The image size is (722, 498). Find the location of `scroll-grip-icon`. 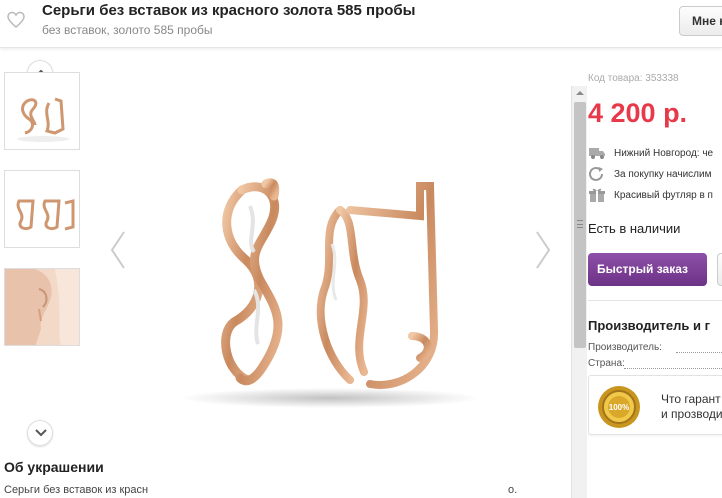

scroll-grip-icon is located at coordinates (580, 224).